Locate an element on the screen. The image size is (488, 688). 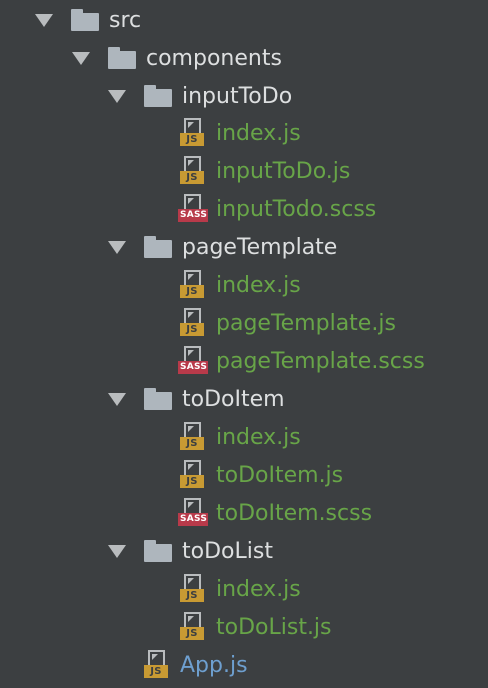
tree-file-inputToDo-js: JS inputToDo.js is located at coordinates (244, 171).